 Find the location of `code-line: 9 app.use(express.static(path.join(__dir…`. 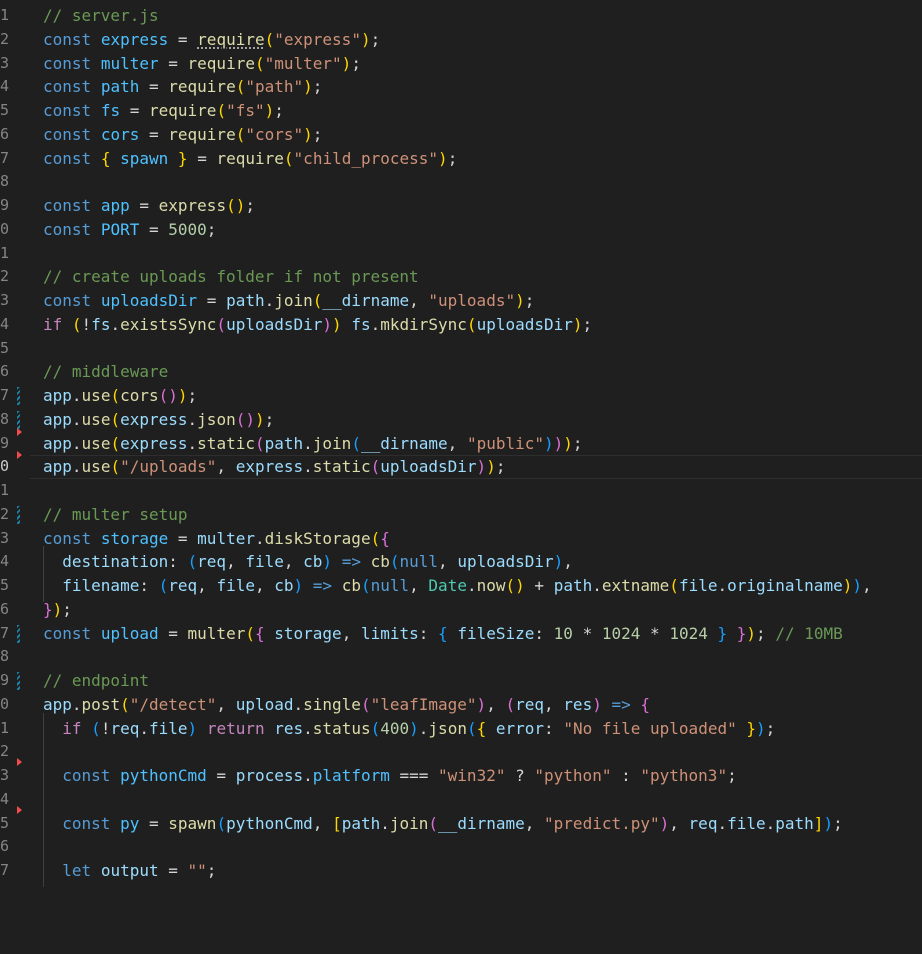

code-line: 9 app.use(express.static(path.join(__dir… is located at coordinates (461, 441).